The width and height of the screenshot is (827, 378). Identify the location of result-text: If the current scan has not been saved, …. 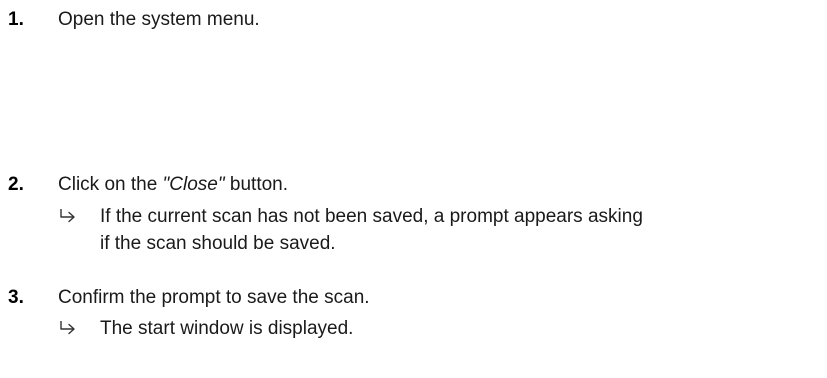
(463, 230).